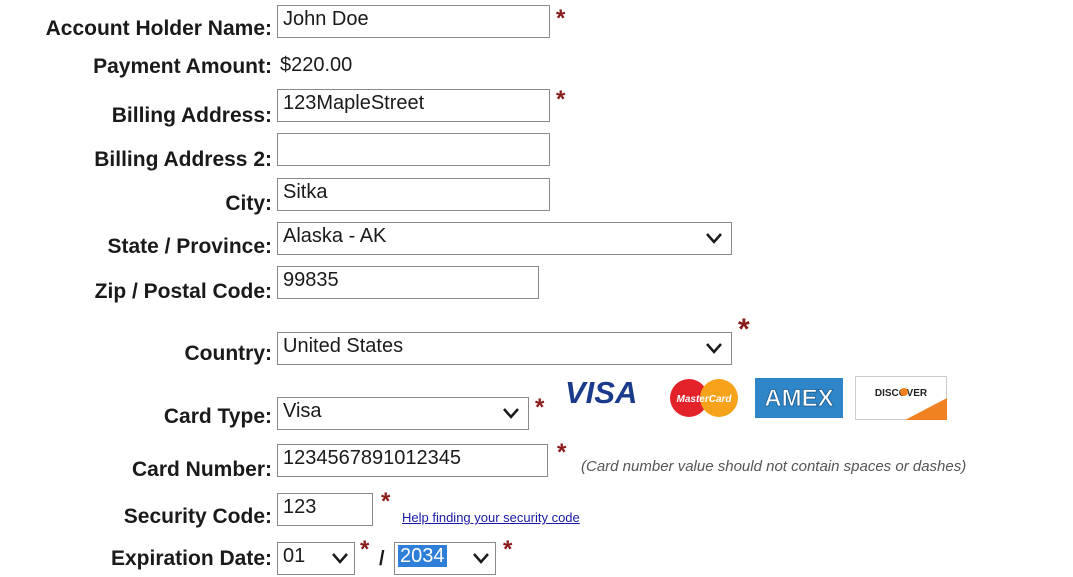 The width and height of the screenshot is (1073, 577). I want to click on payment-amount-label: Payment Amount:, so click(182, 66).